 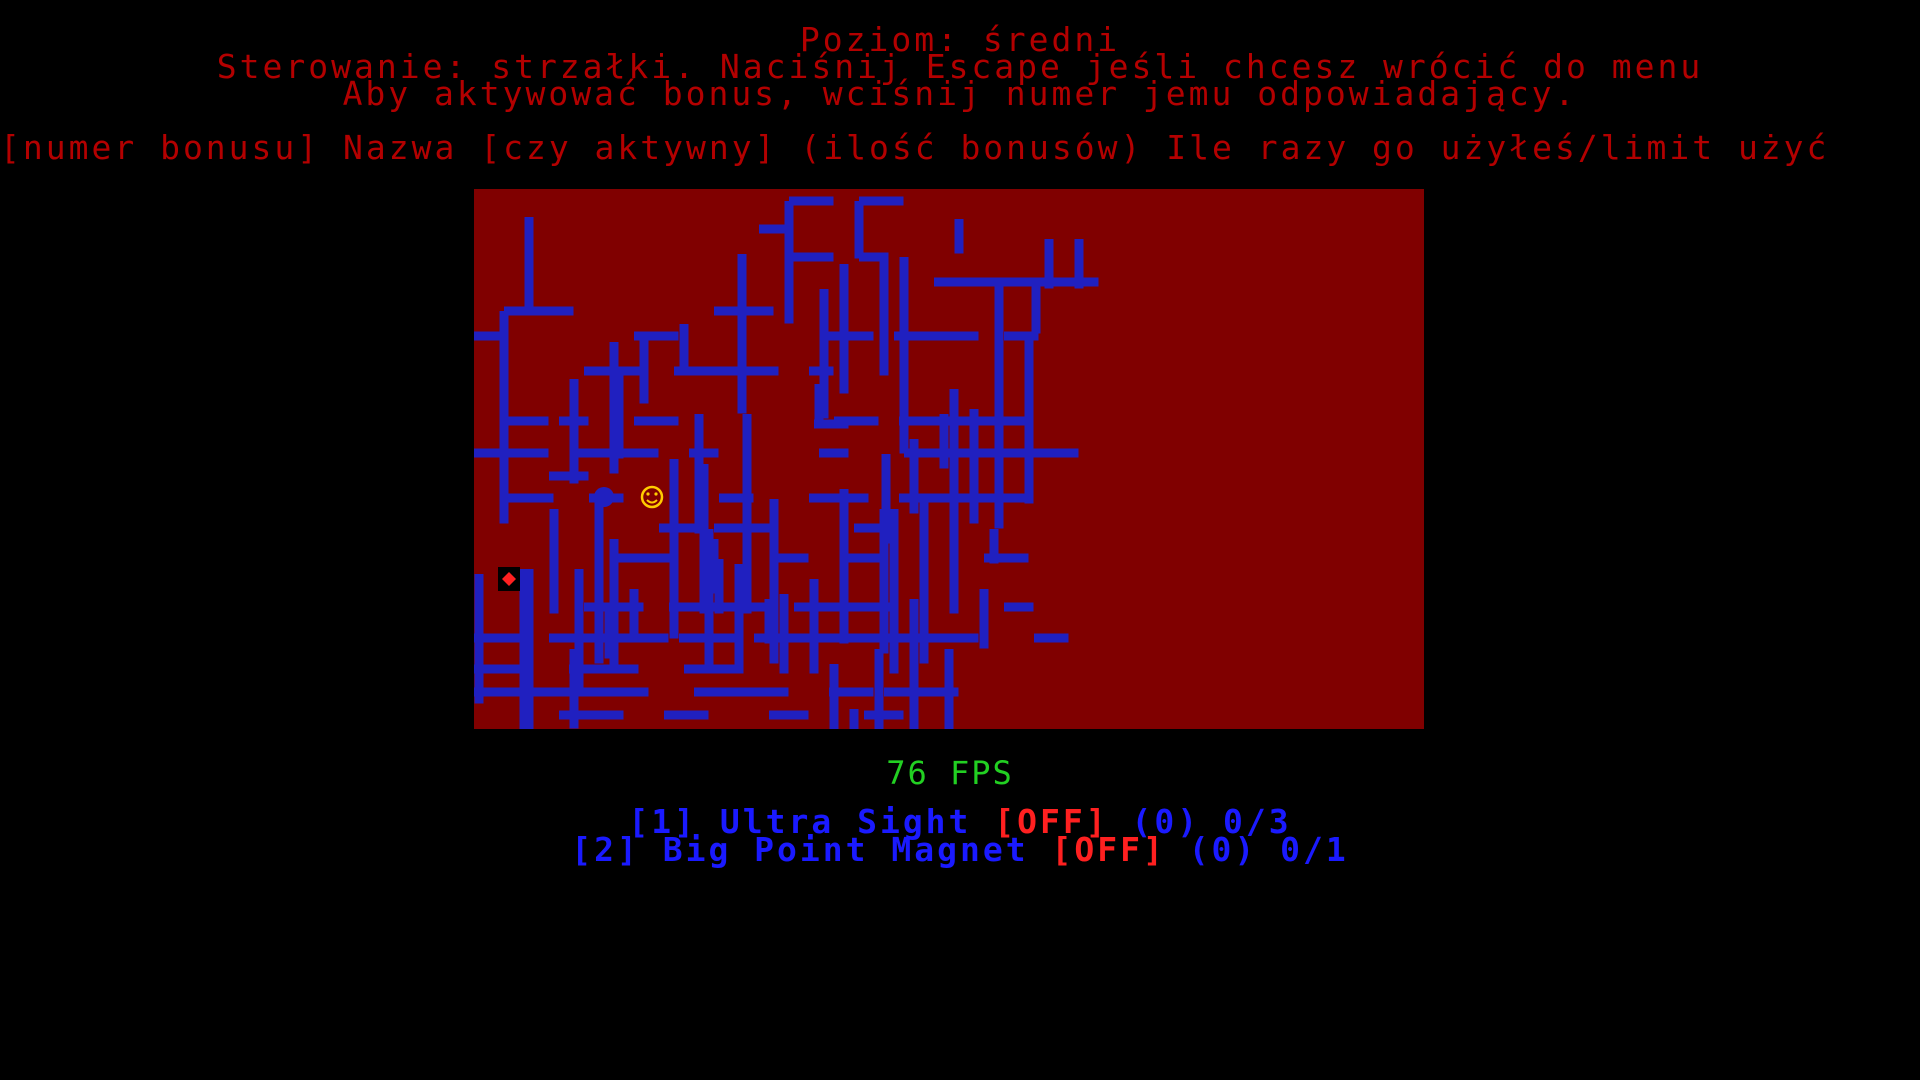 I want to click on bonus-count: (0), so click(x=1223, y=849).